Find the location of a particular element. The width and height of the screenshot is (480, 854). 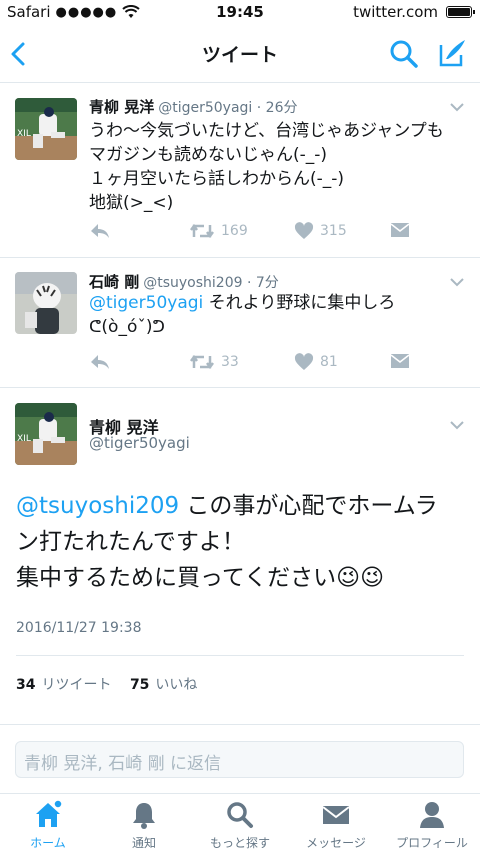

retweet-label: リツイート is located at coordinates (76, 685).